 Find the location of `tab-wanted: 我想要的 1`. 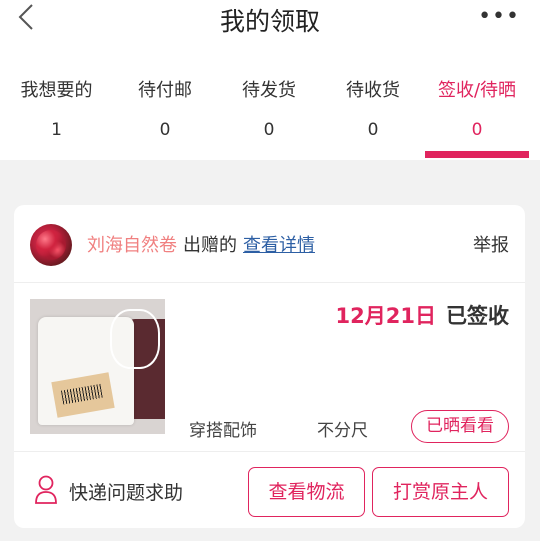

tab-wanted: 我想要的 1 is located at coordinates (56, 109).